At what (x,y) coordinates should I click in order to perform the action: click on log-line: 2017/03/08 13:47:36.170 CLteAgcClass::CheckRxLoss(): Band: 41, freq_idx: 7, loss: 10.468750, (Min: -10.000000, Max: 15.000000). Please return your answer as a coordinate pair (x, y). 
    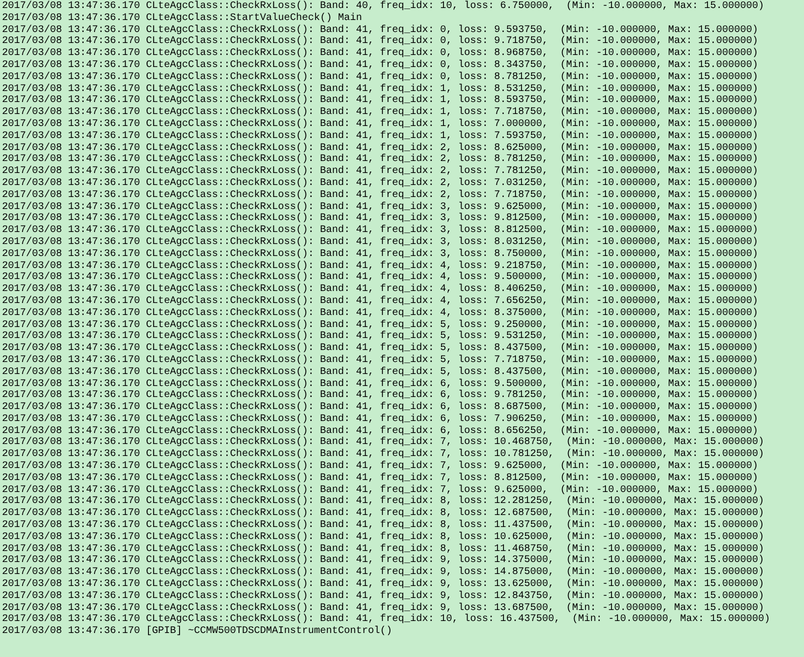
    Looking at the image, I should click on (383, 442).